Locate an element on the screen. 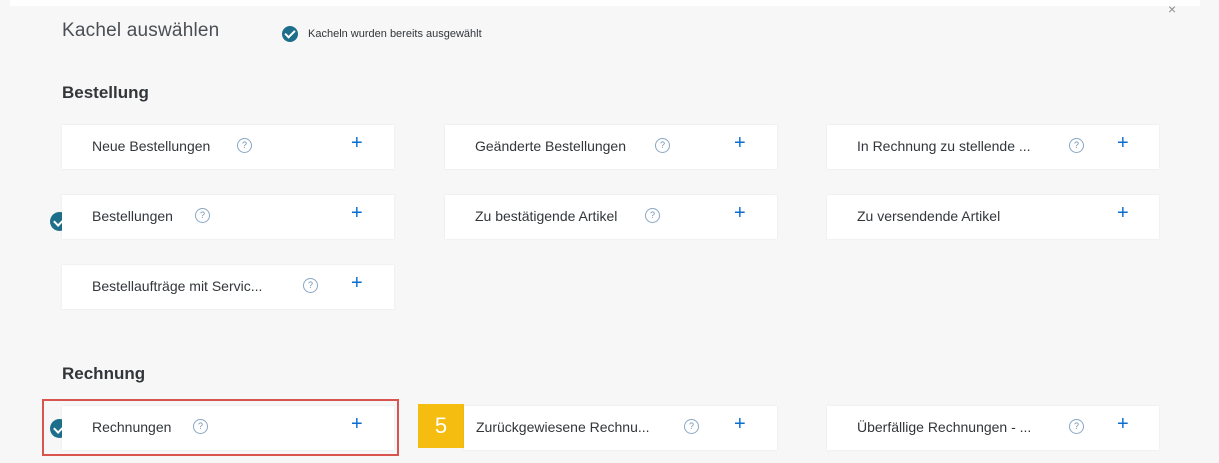 This screenshot has height=463, width=1219. tile-zu-bestaetigende-artikel: Zu bestätigende Artikel ? + is located at coordinates (611, 217).